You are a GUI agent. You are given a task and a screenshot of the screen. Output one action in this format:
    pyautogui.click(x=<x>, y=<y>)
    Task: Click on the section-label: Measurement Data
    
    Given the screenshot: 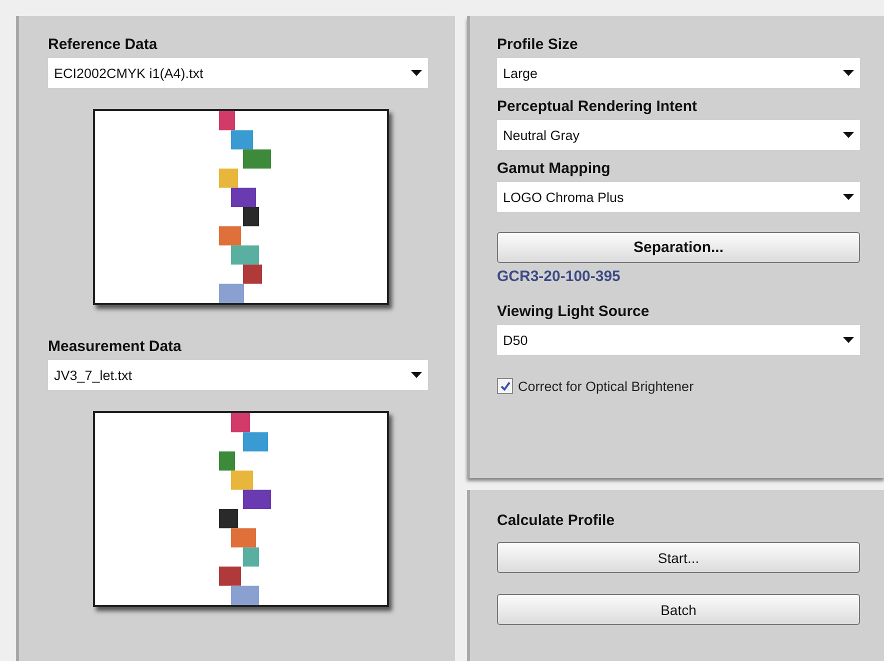 What is the action you would take?
    pyautogui.click(x=115, y=346)
    